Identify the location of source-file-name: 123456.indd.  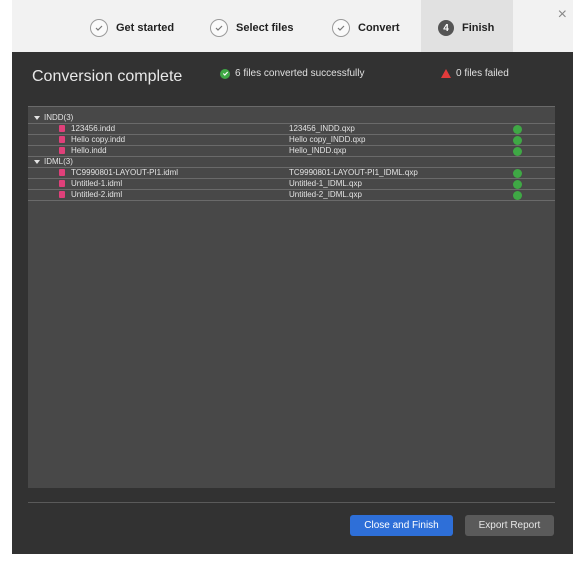
(93, 128).